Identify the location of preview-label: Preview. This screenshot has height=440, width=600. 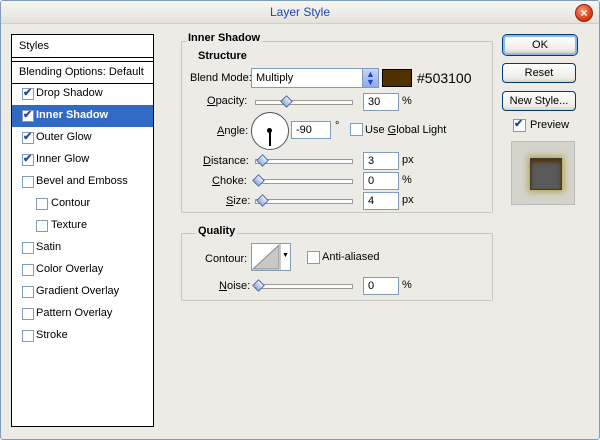
(550, 125).